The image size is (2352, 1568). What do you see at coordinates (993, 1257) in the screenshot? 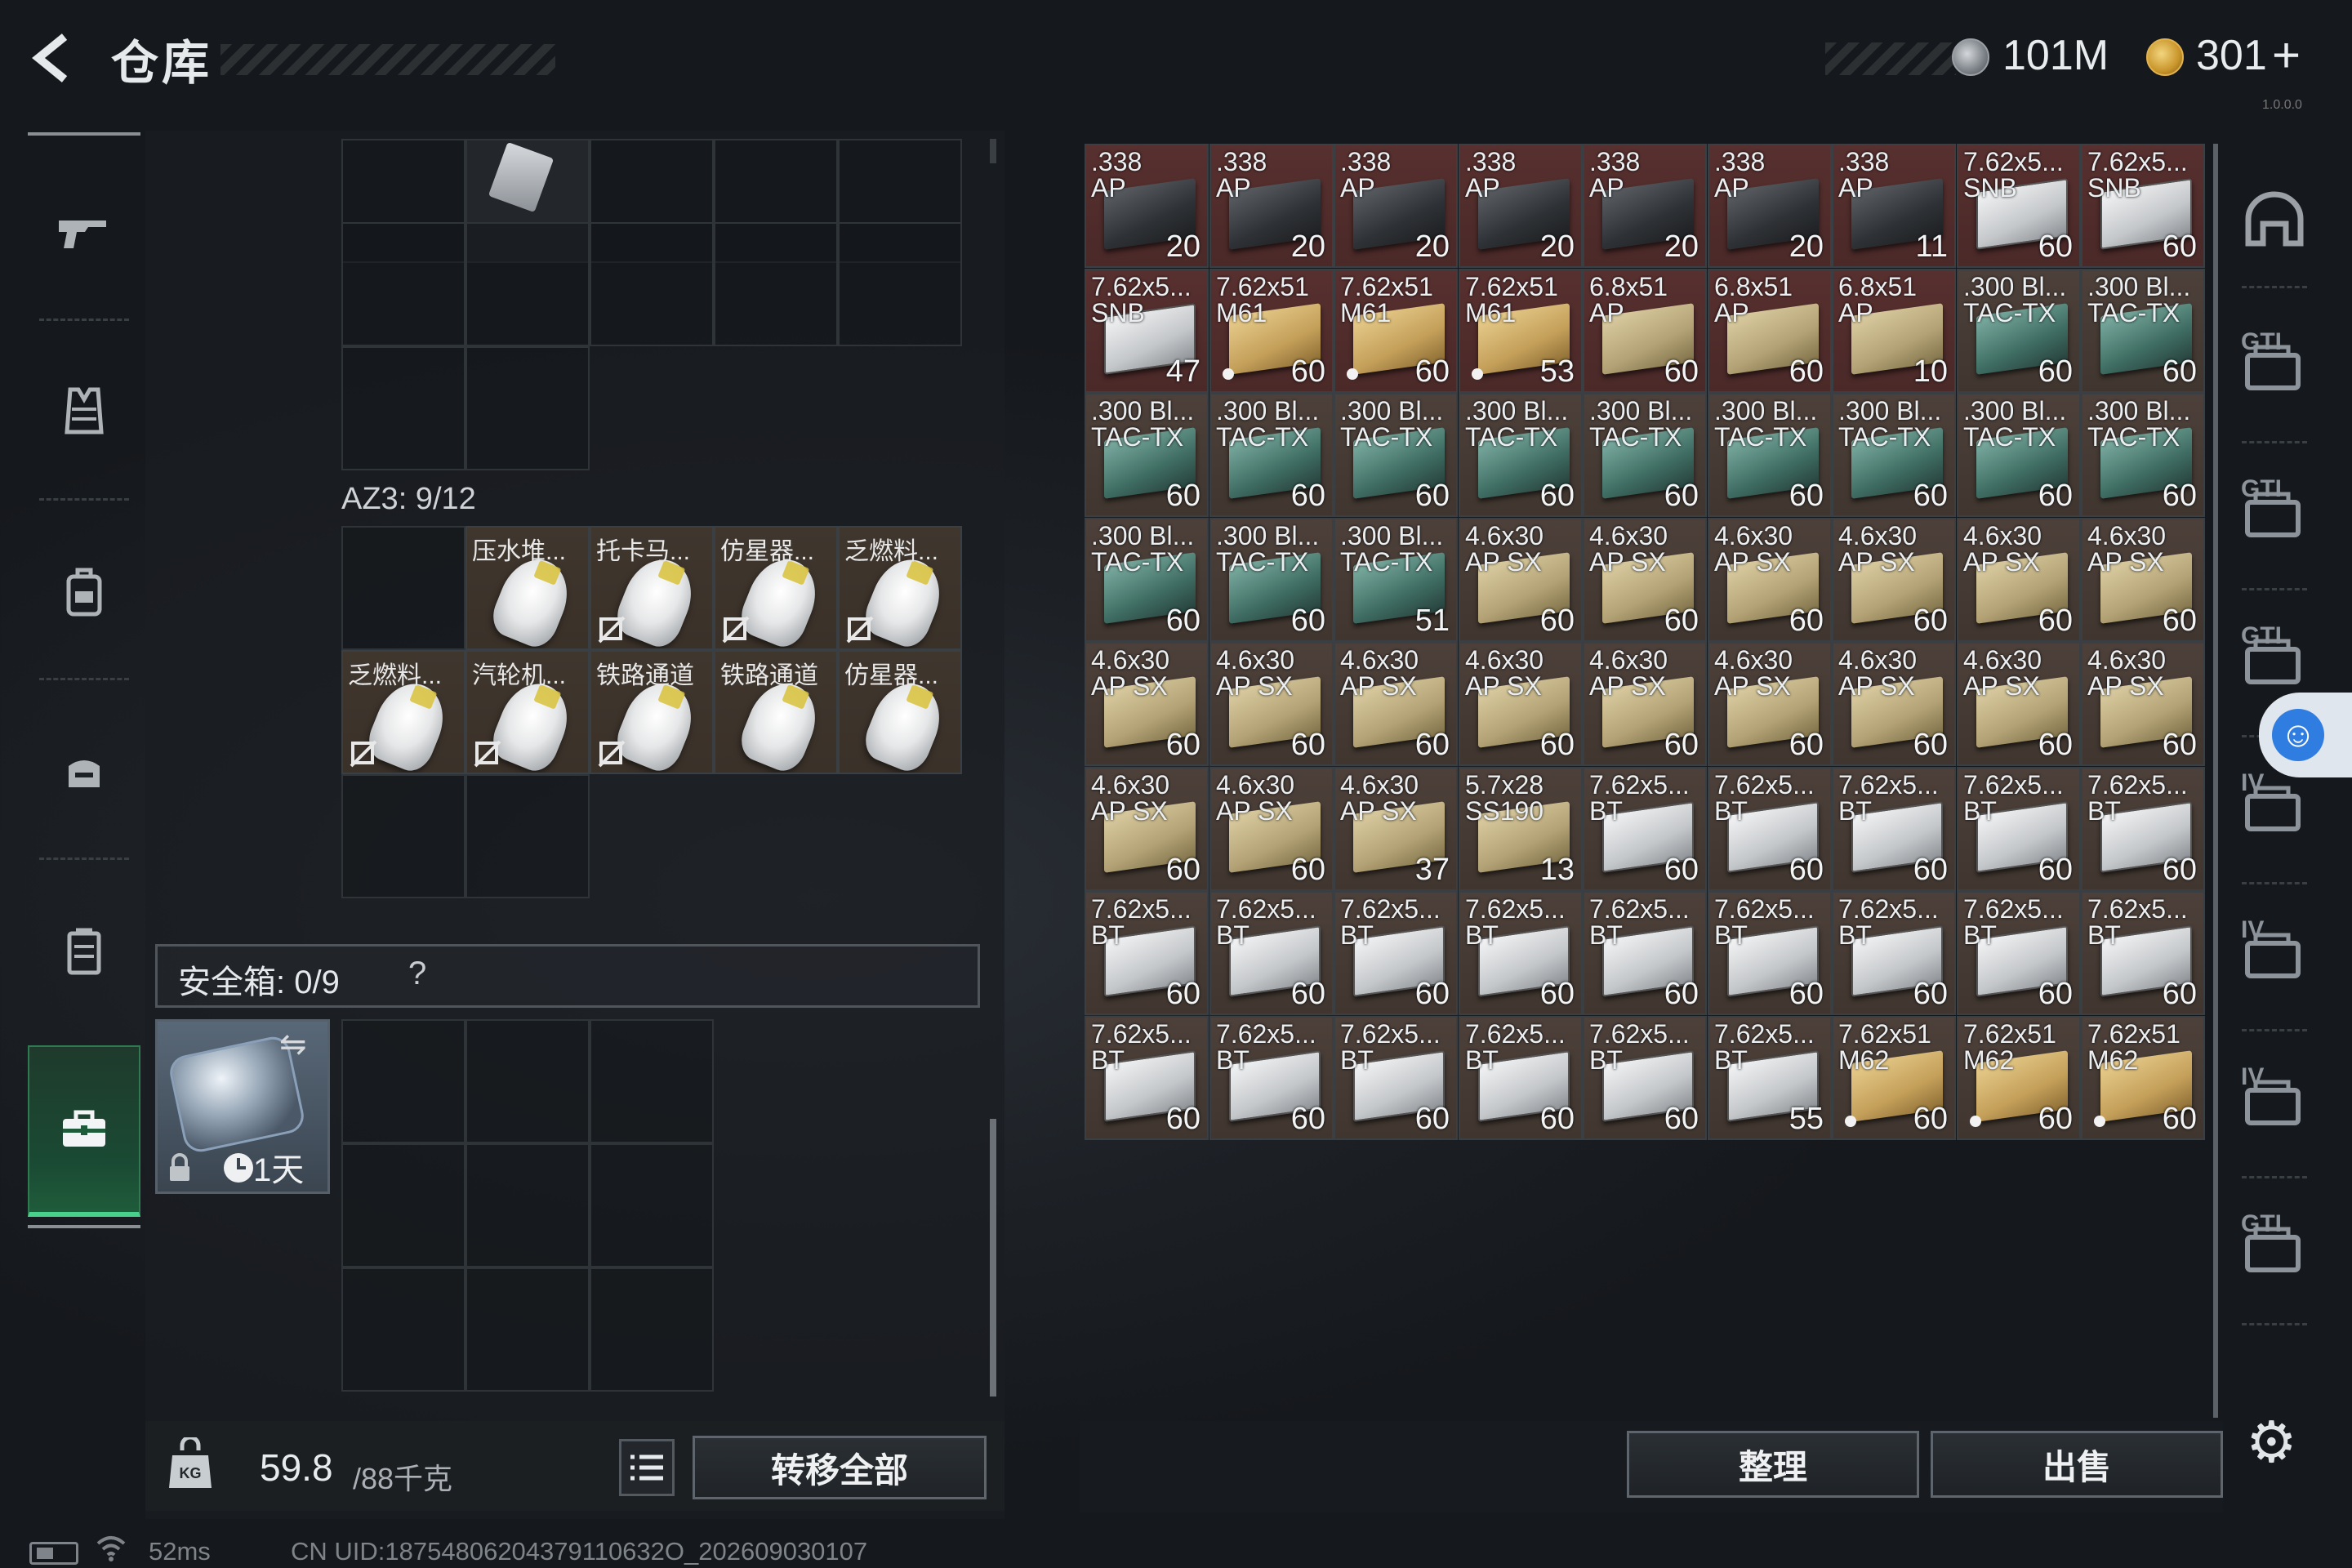
I see `scrollbar-thumb` at bounding box center [993, 1257].